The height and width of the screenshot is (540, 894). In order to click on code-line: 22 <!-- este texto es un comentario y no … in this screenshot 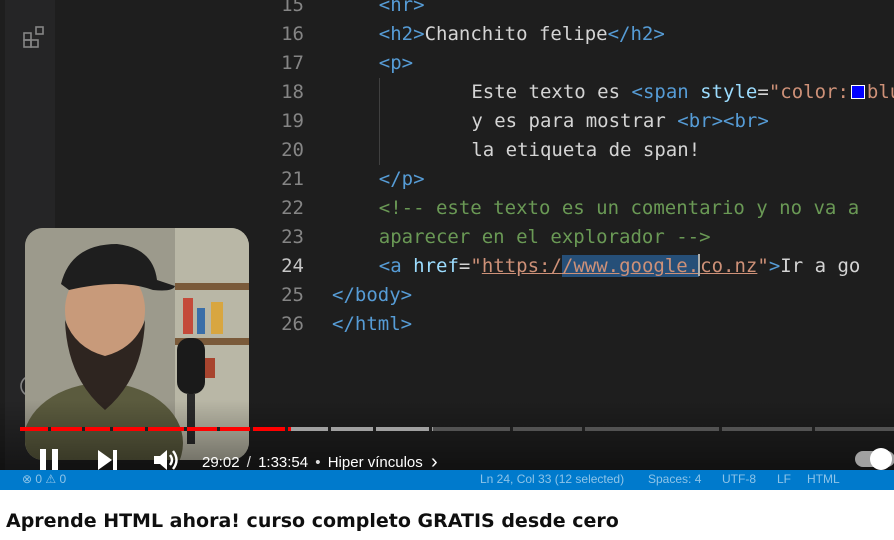, I will do `click(475, 208)`.